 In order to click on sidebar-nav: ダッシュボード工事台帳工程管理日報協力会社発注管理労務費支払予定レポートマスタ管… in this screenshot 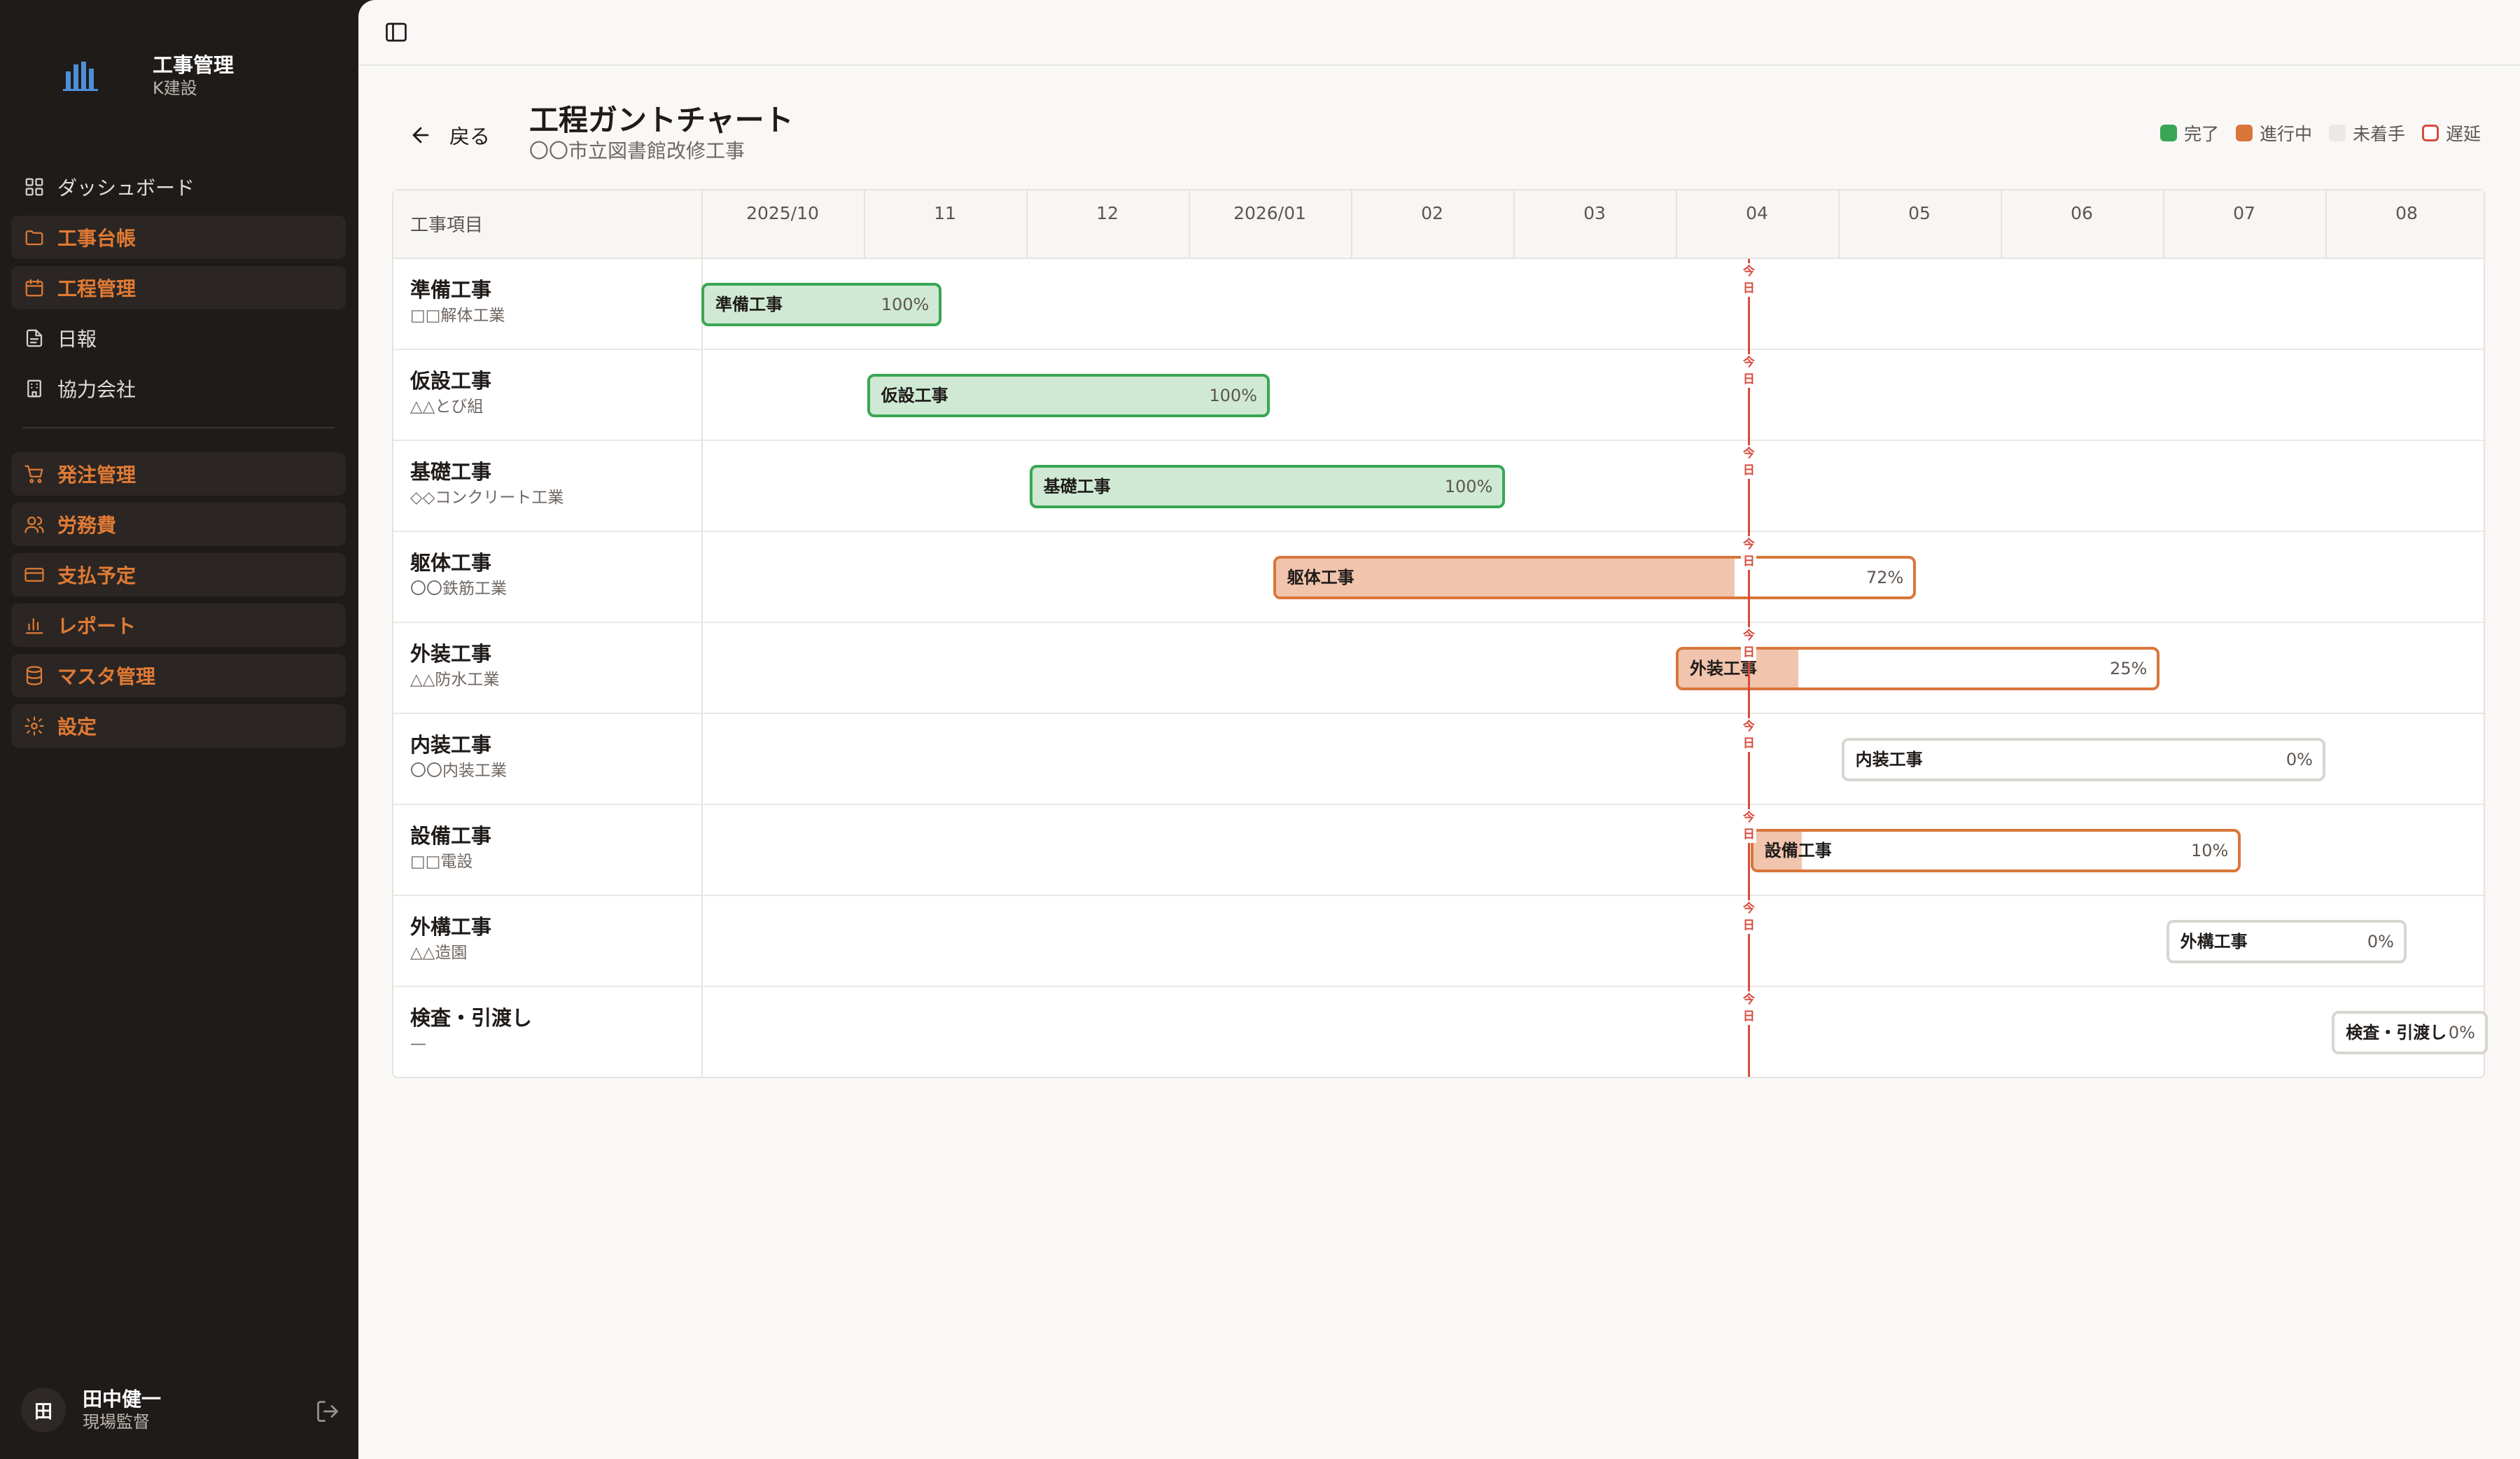, I will do `click(178, 460)`.